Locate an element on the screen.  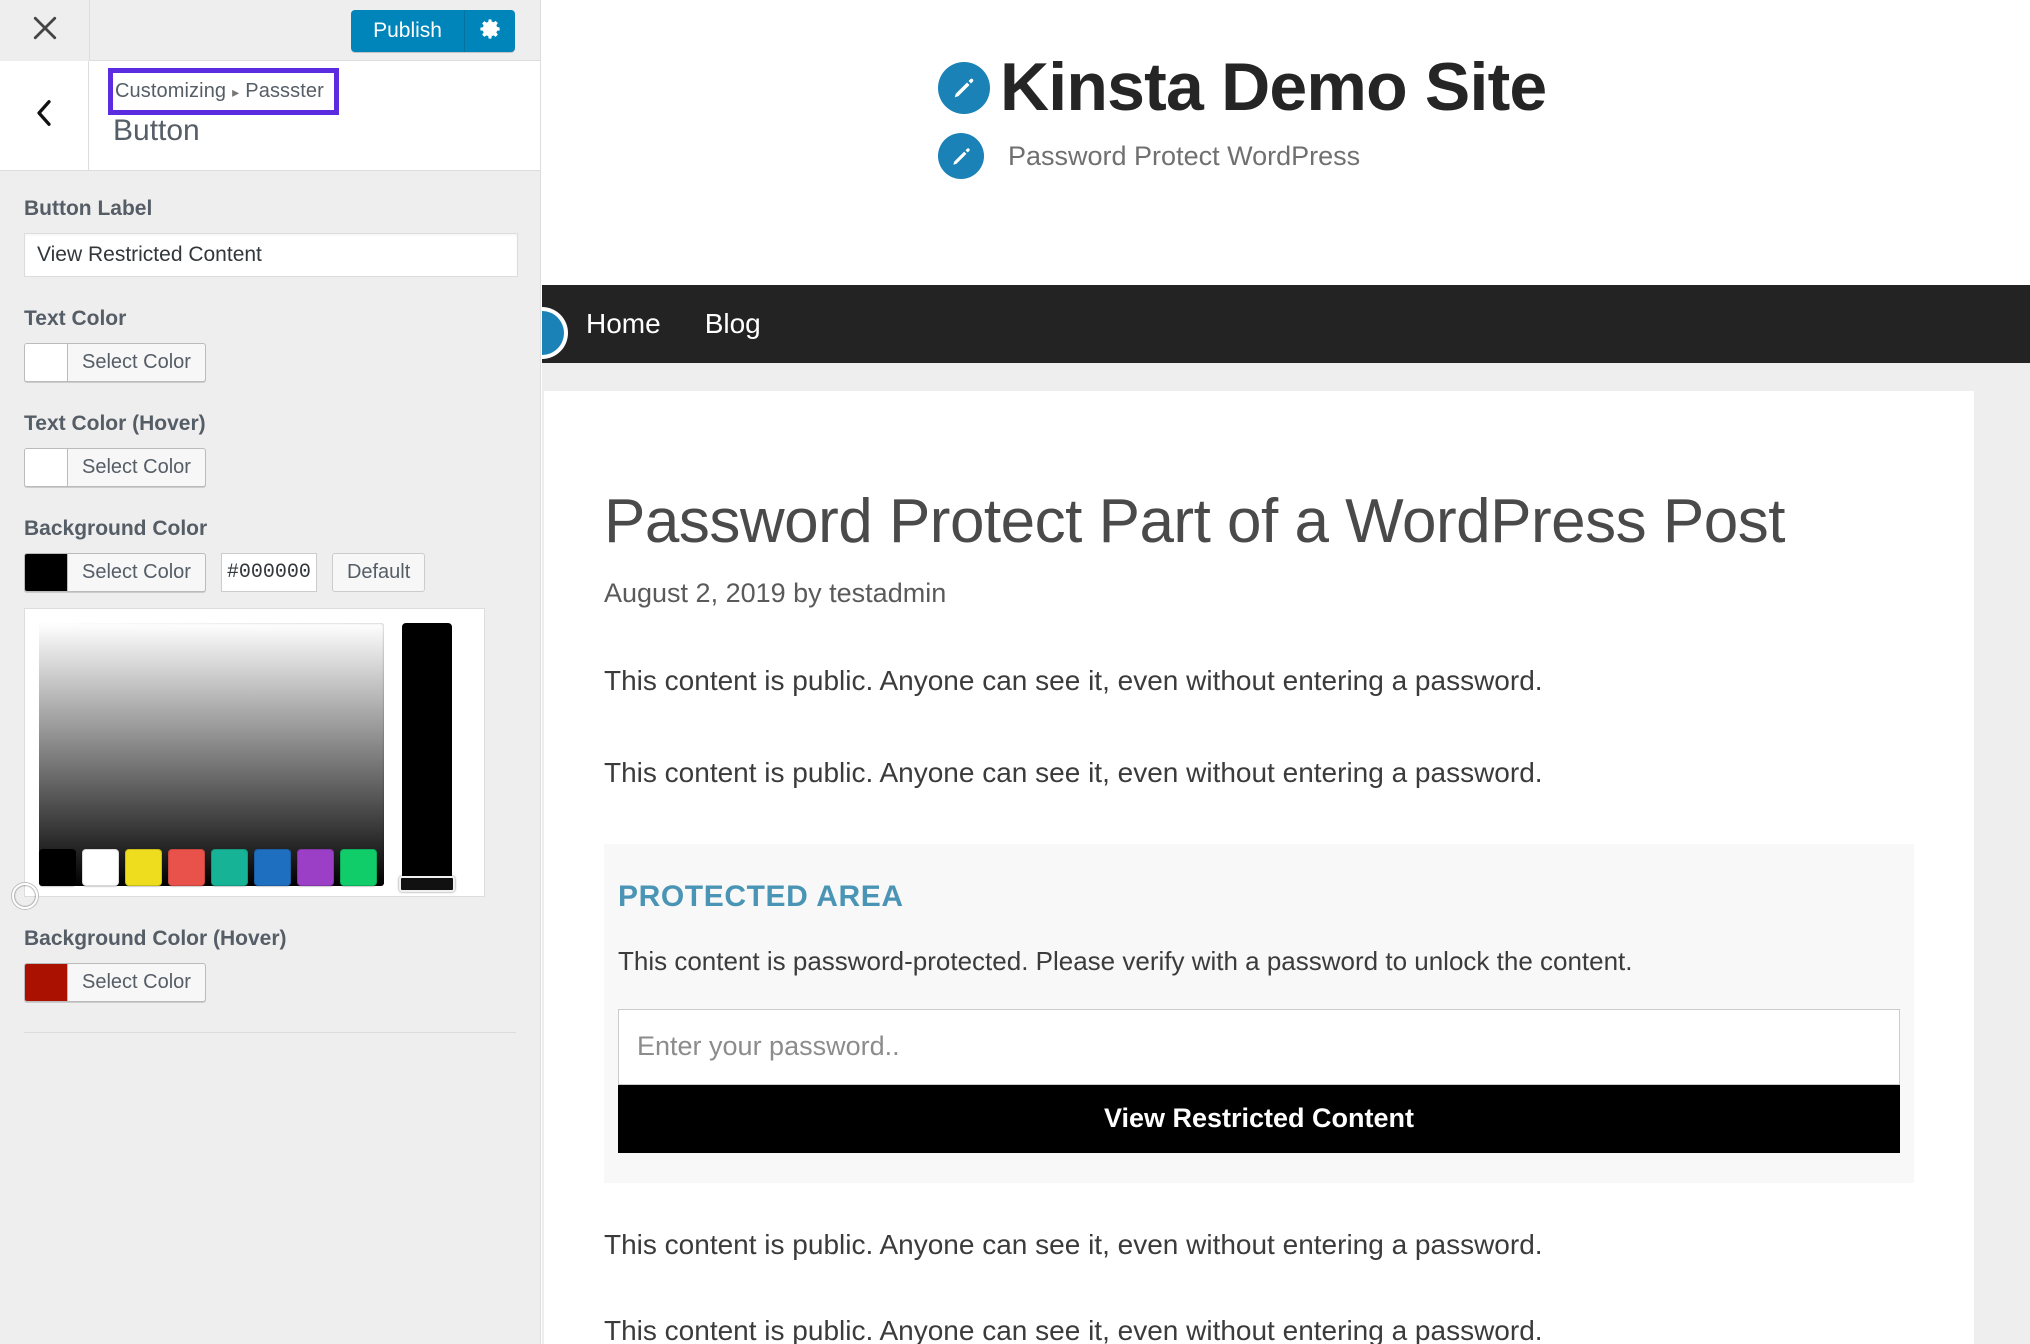
background-color-select-button: Select Color is located at coordinates (115, 572).